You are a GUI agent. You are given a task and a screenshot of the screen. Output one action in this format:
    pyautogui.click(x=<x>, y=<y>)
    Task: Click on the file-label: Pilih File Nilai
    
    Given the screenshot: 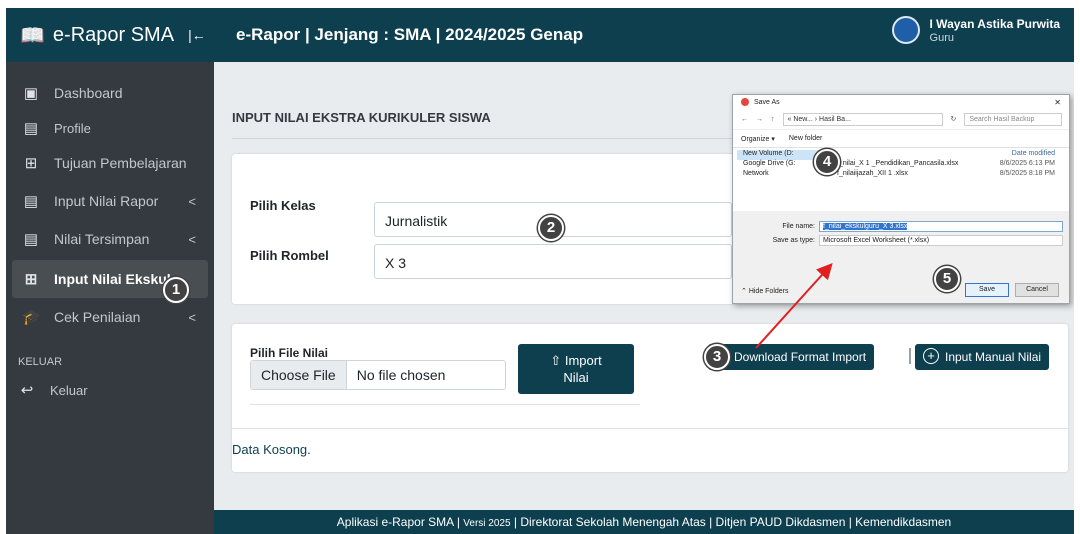 What is the action you would take?
    pyautogui.click(x=289, y=353)
    